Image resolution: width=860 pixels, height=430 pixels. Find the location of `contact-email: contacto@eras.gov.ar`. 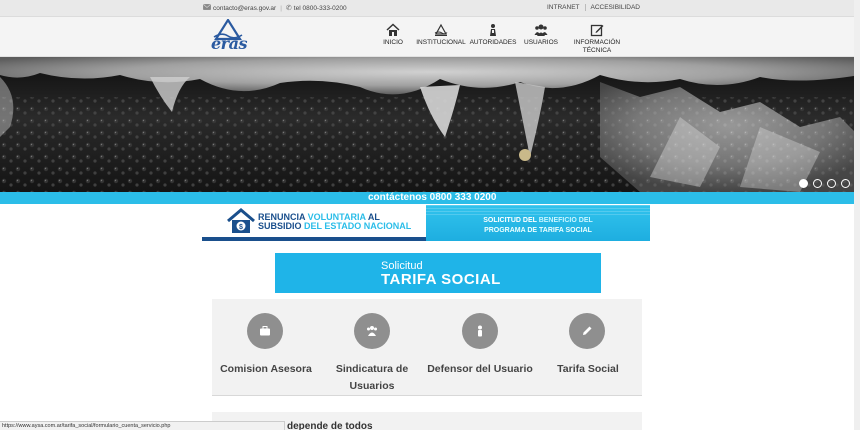

contact-email: contacto@eras.gov.ar is located at coordinates (244, 8).